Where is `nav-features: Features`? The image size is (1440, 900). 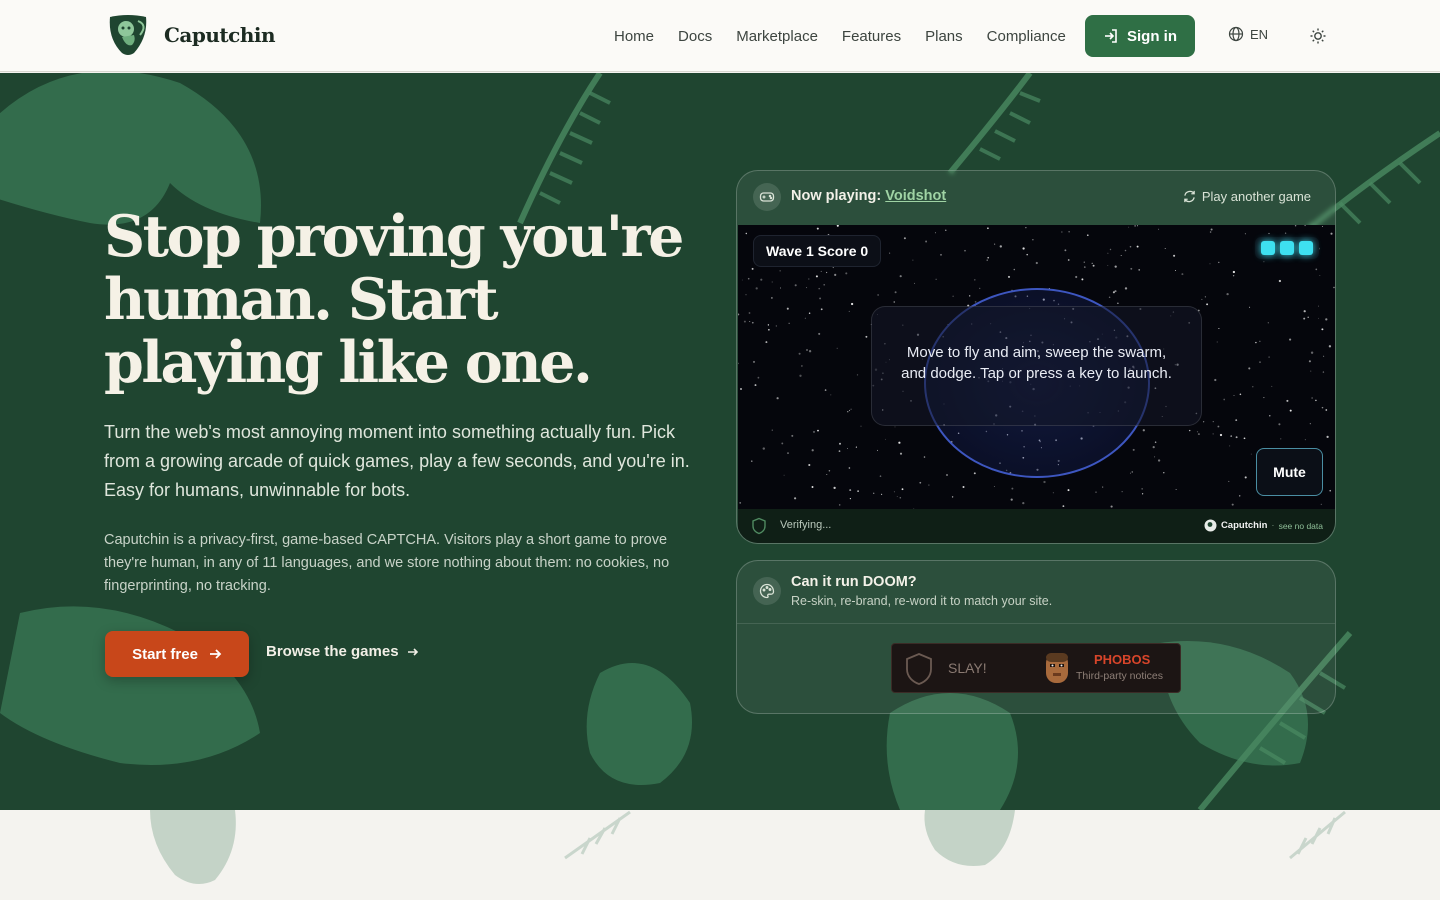 nav-features: Features is located at coordinates (871, 36).